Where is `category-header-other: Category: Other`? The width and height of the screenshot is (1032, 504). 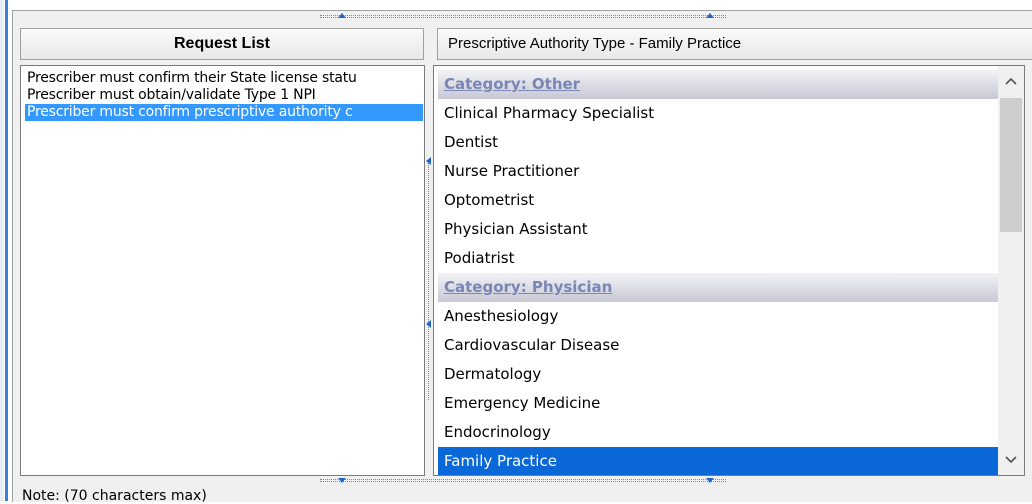 category-header-other: Category: Other is located at coordinates (718, 84).